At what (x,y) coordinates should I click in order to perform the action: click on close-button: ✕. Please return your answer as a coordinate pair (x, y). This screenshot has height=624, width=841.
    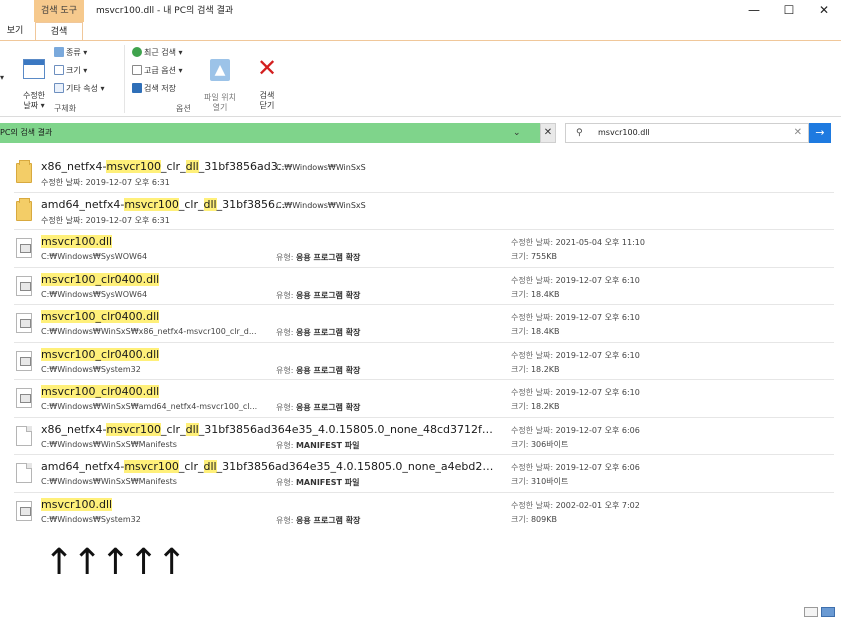
    Looking at the image, I should click on (823, 11).